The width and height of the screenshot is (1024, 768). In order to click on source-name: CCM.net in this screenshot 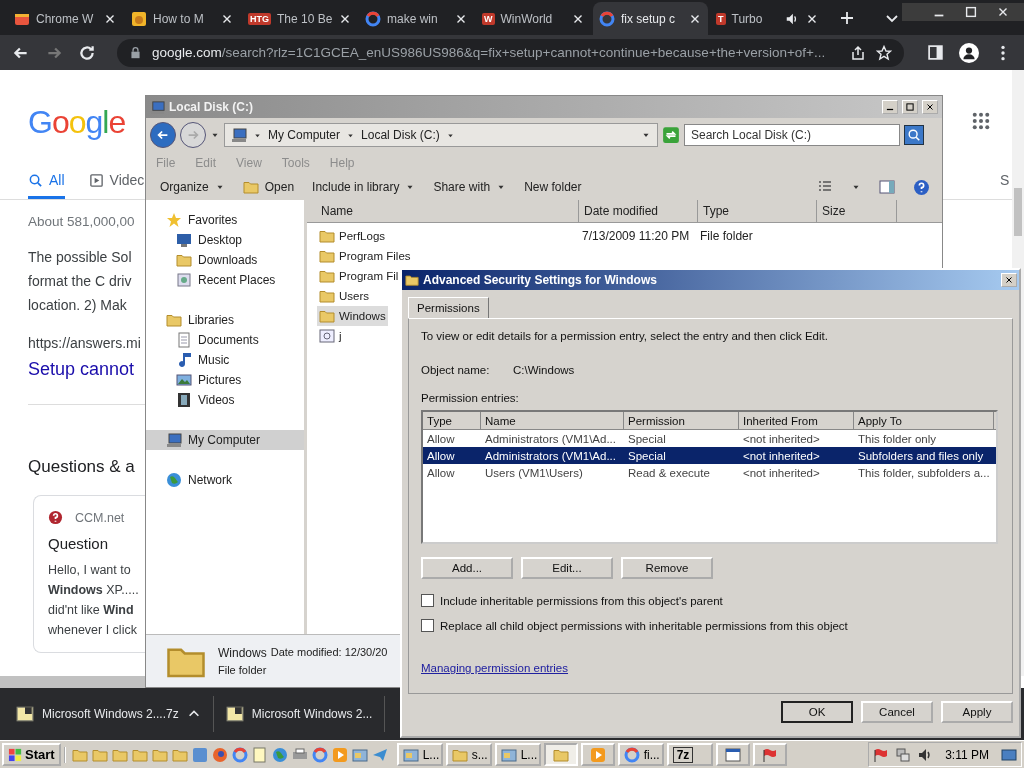, I will do `click(100, 517)`.